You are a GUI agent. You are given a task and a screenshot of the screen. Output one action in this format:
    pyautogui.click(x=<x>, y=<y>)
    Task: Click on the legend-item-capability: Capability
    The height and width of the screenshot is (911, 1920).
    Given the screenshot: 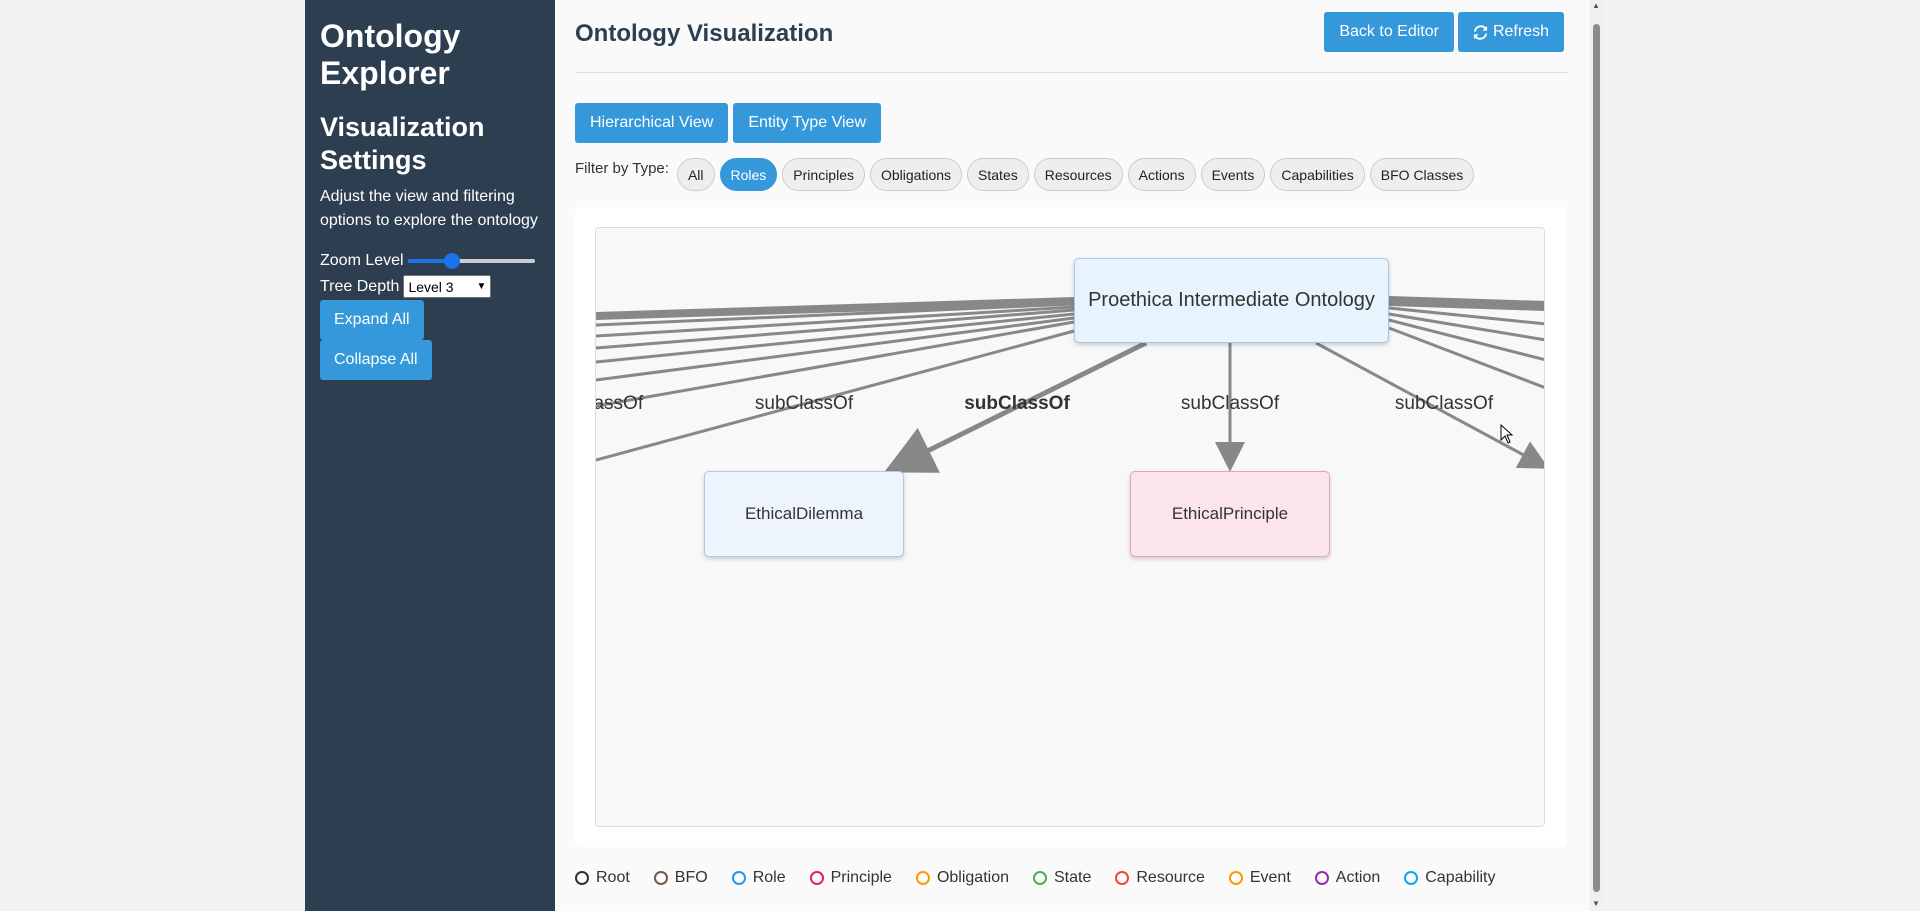 What is the action you would take?
    pyautogui.click(x=1450, y=878)
    